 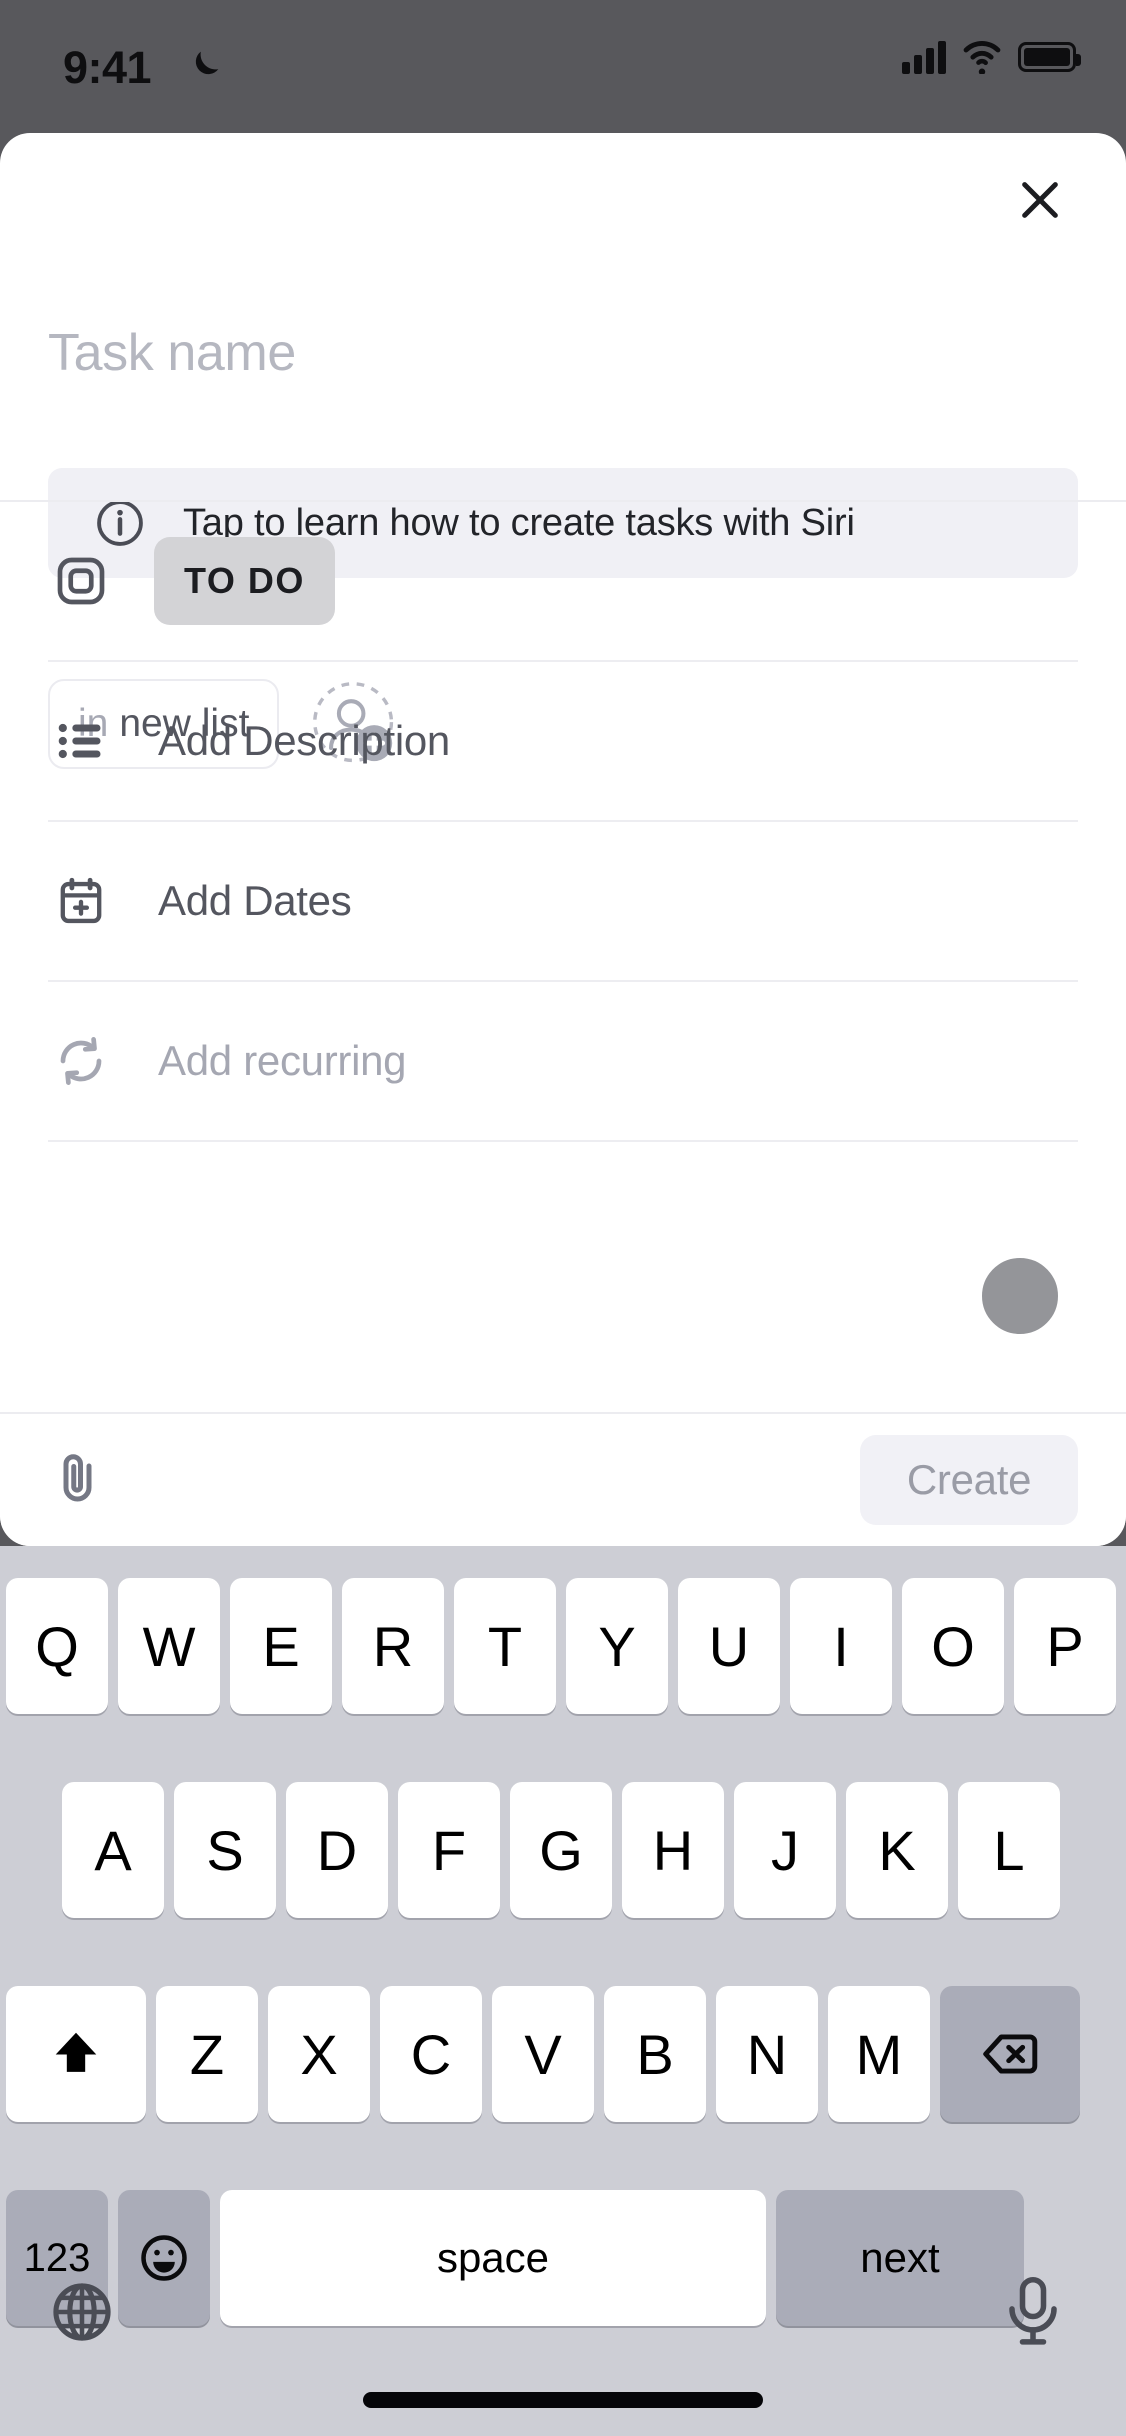 What do you see at coordinates (563, 581) in the screenshot?
I see `row-status: TO DO` at bounding box center [563, 581].